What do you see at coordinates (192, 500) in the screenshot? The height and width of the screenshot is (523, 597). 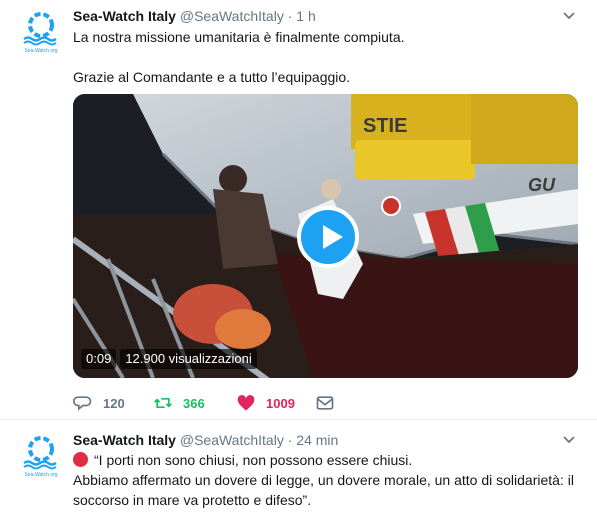 I see `tweet-line: soccorso in mare va protetto e difeso”.` at bounding box center [192, 500].